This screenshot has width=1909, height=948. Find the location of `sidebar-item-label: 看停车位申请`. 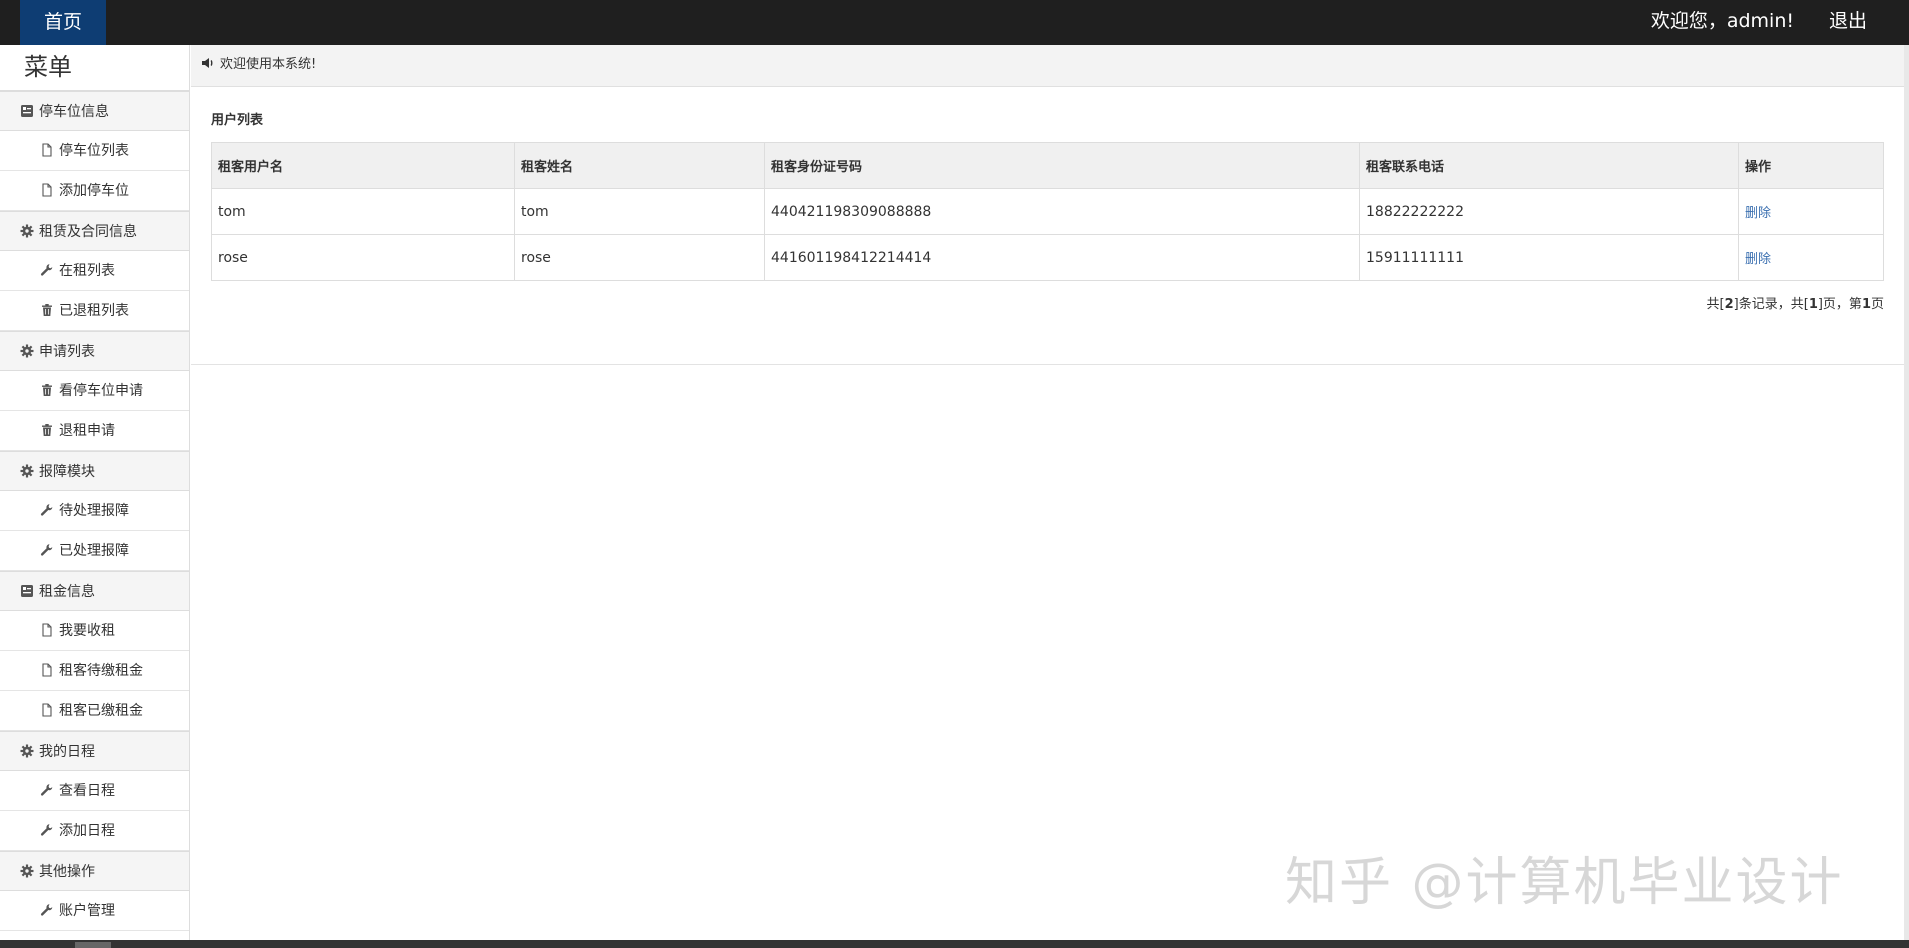

sidebar-item-label: 看停车位申请 is located at coordinates (101, 391).